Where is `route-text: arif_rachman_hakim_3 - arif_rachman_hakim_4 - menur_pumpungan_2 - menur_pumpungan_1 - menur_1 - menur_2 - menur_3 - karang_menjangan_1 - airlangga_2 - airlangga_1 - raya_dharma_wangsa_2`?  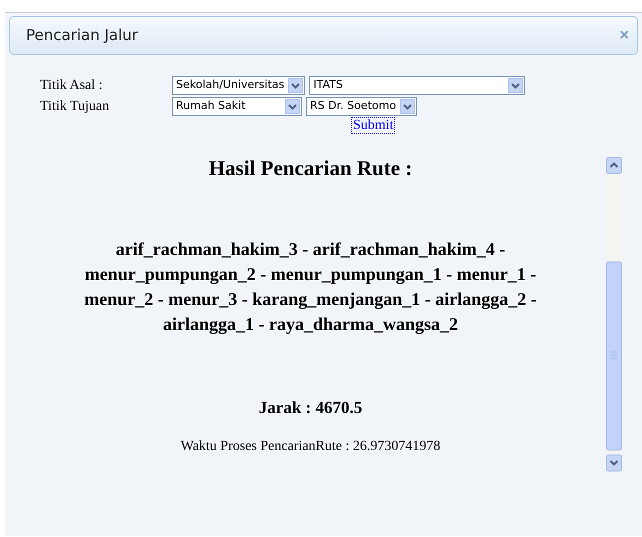 route-text: arif_rachman_hakim_3 - arif_rachman_hakim_4 - menur_pumpungan_2 - menur_pumpungan_1 - menur_1 - menur_2 - menur_3 - karang_menjangan_1 - airlangga_2 - airlangga_1 - raya_dharma_wangsa_2 is located at coordinates (310, 287).